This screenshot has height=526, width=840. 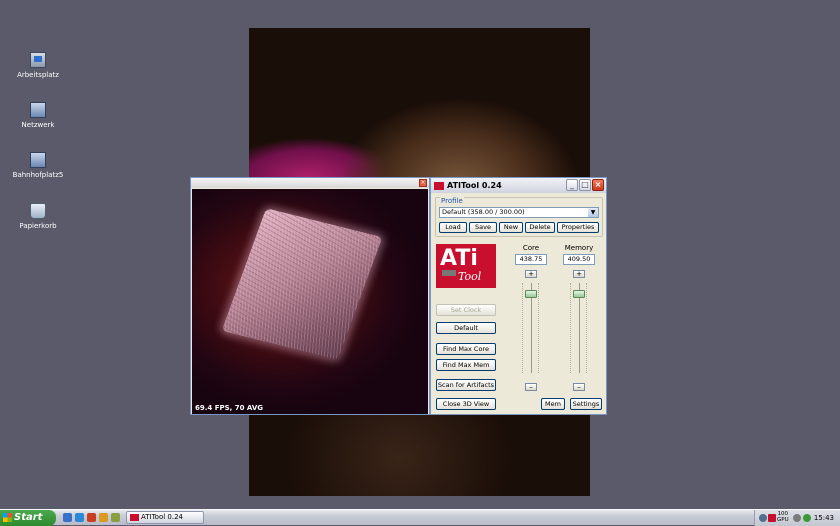 I want to click on desktop-icon-arbeitsplatz: Arbeitsplatz, so click(x=38, y=65).